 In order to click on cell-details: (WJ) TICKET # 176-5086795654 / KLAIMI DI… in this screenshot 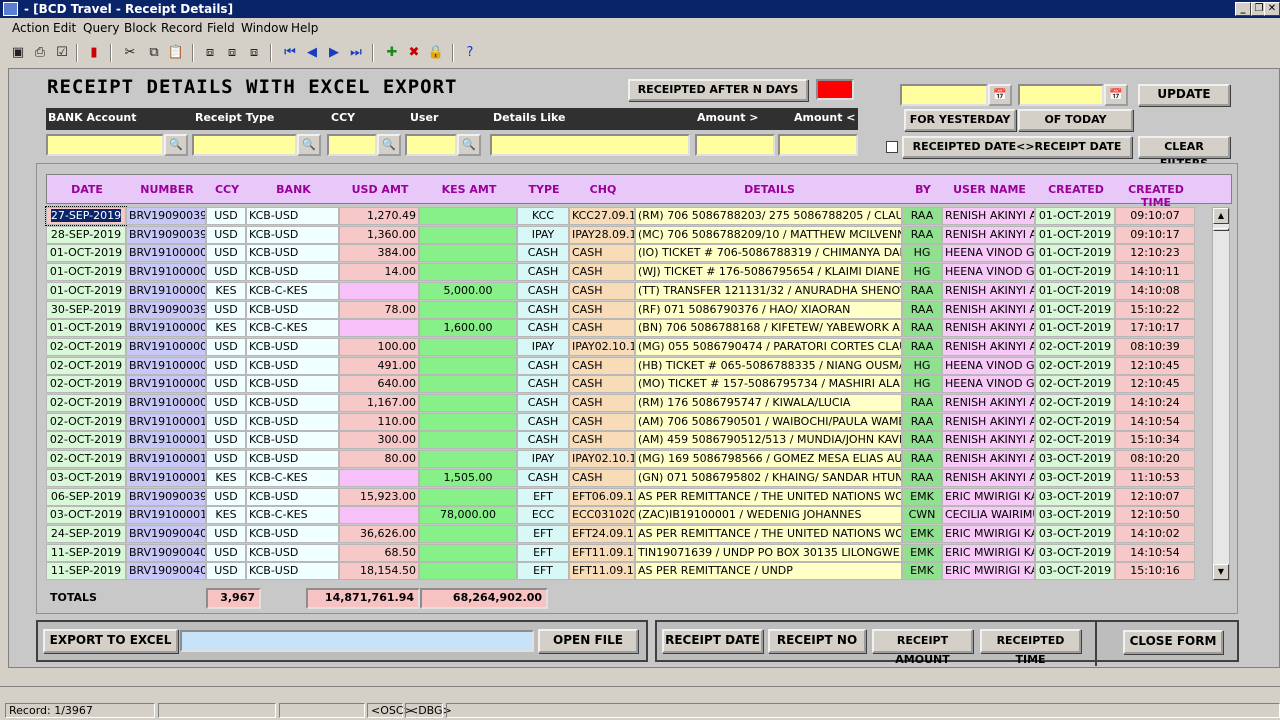, I will do `click(768, 272)`.